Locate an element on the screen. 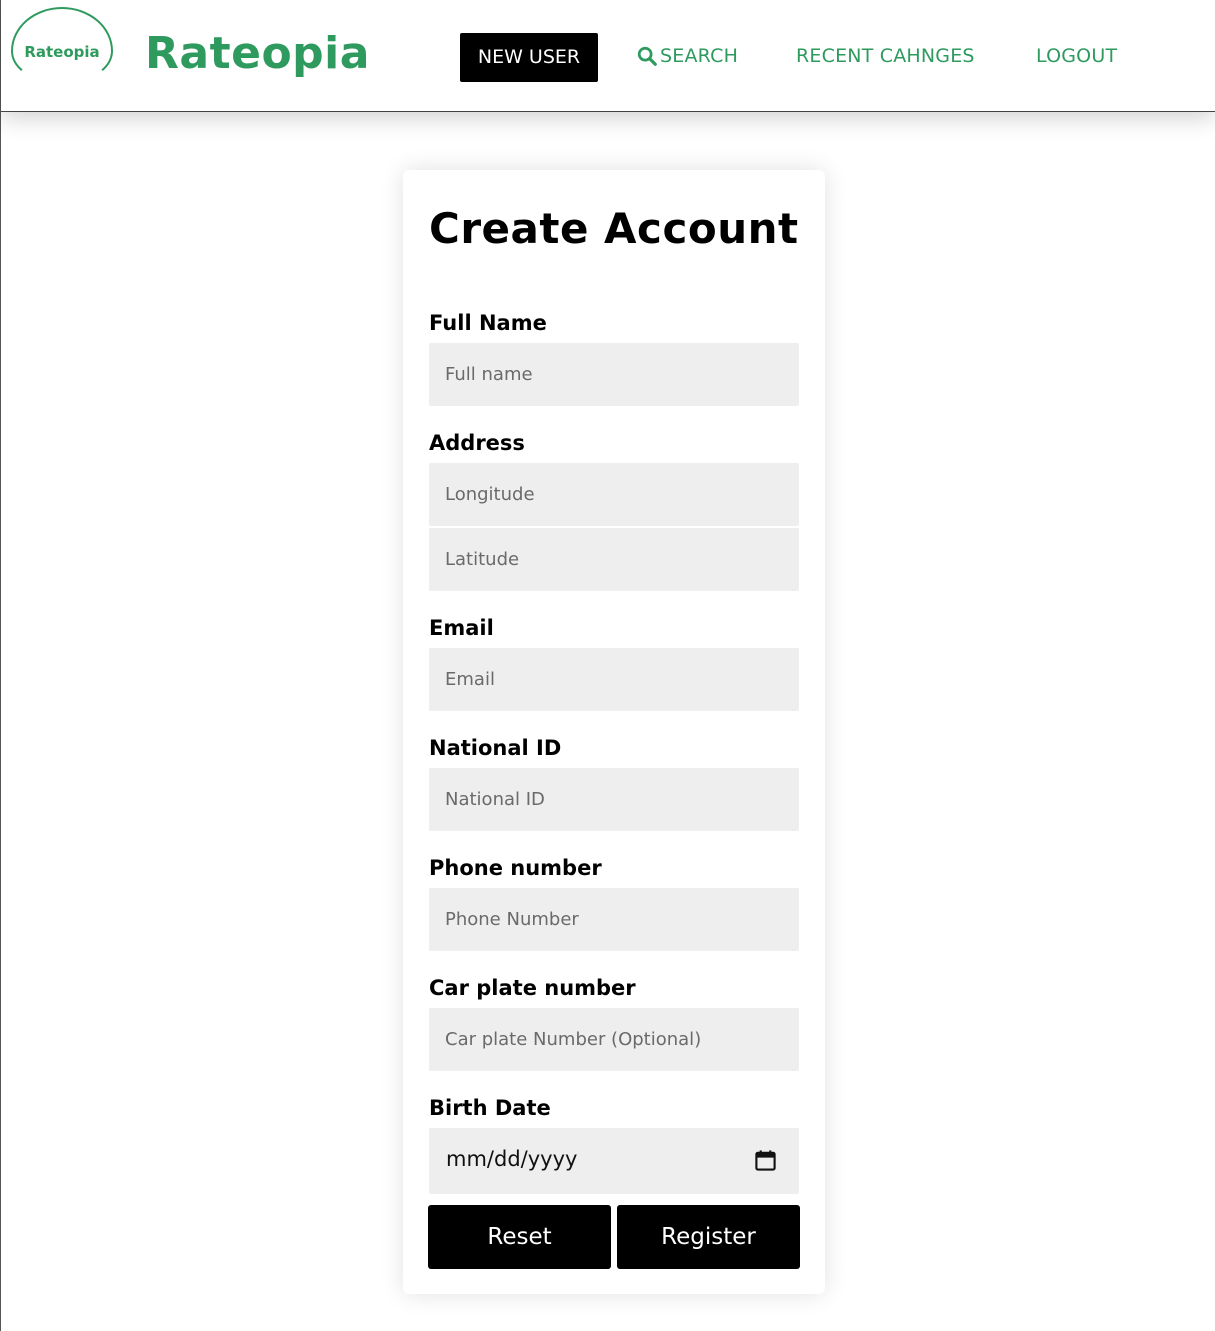 The width and height of the screenshot is (1215, 1331). recent-changes-link: RECENT CAHNGES is located at coordinates (885, 56).